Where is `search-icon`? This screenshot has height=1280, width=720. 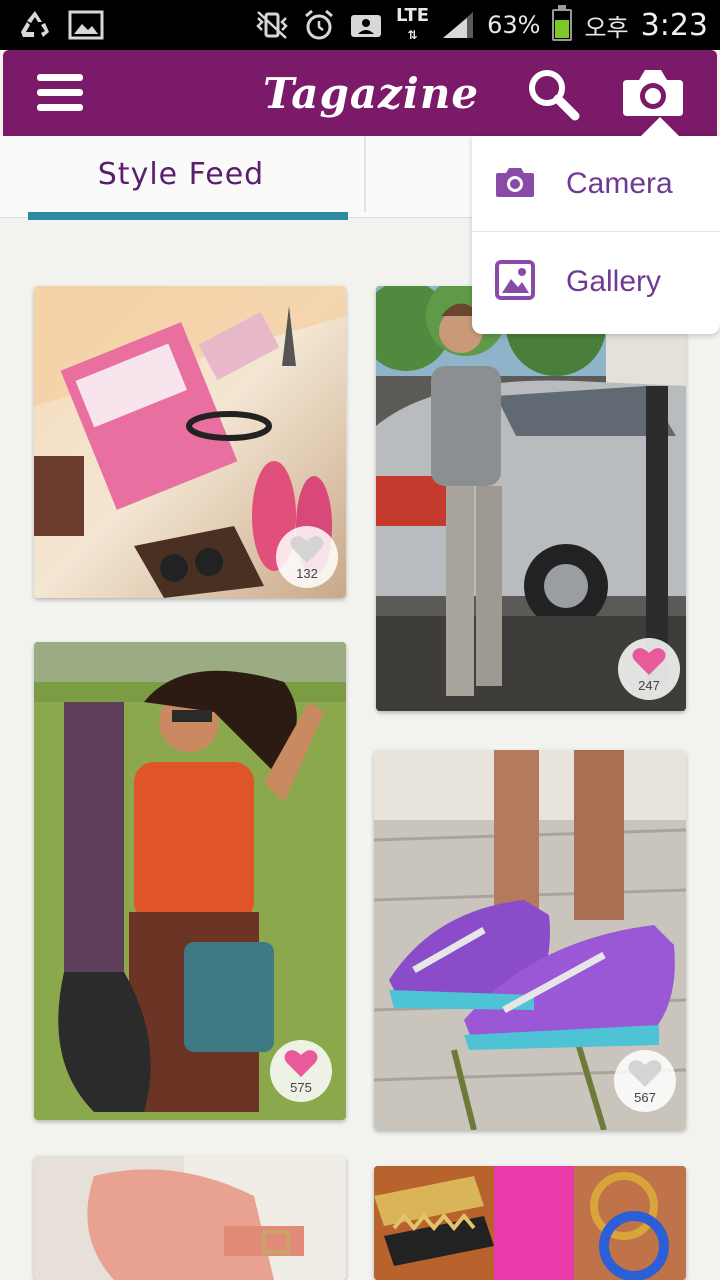
search-icon is located at coordinates (554, 95).